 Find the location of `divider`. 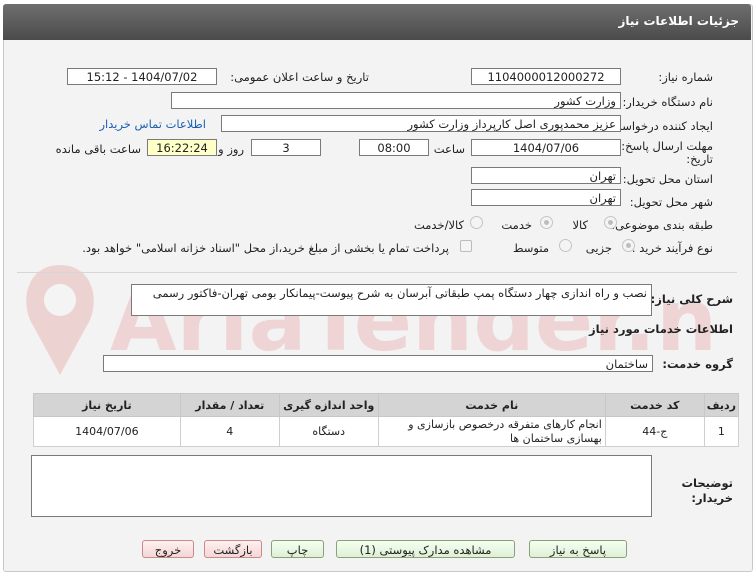

divider is located at coordinates (377, 272).